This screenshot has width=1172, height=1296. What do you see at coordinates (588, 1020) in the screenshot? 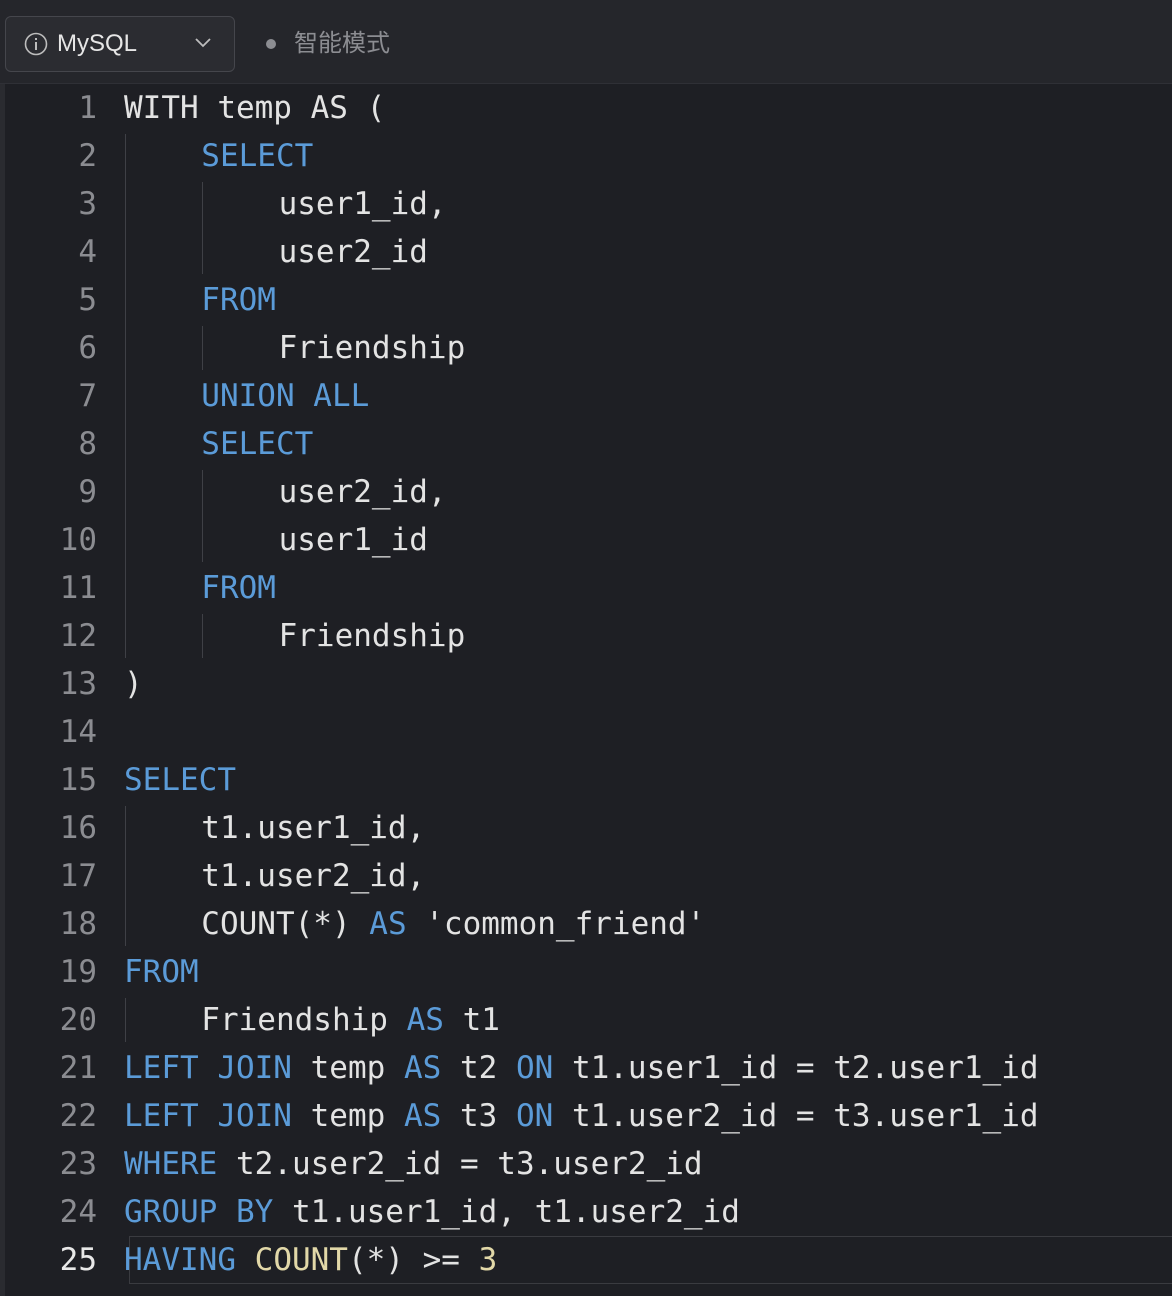
I see `code-line: 20 Friendship AS t1` at bounding box center [588, 1020].